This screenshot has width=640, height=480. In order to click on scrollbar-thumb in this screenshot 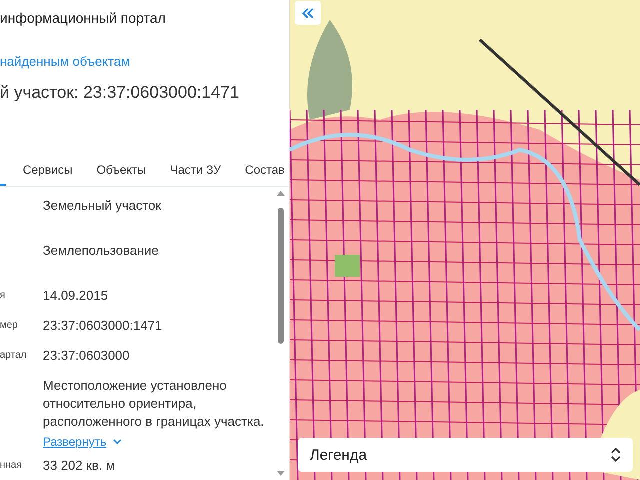, I will do `click(281, 276)`.